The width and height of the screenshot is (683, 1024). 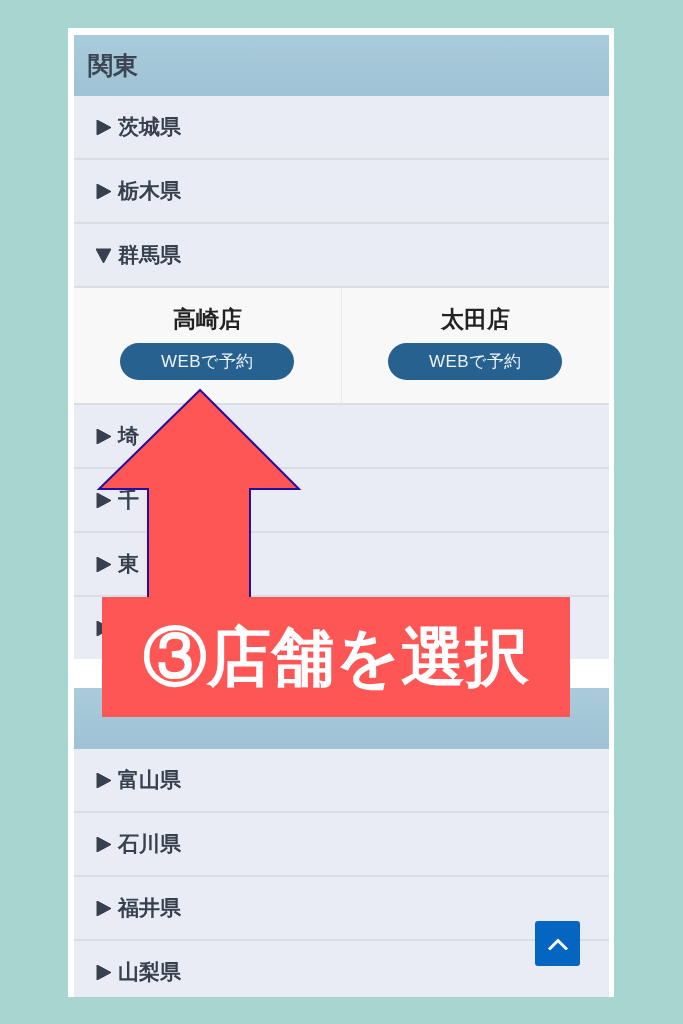 I want to click on region-header: 関東, so click(x=341, y=65).